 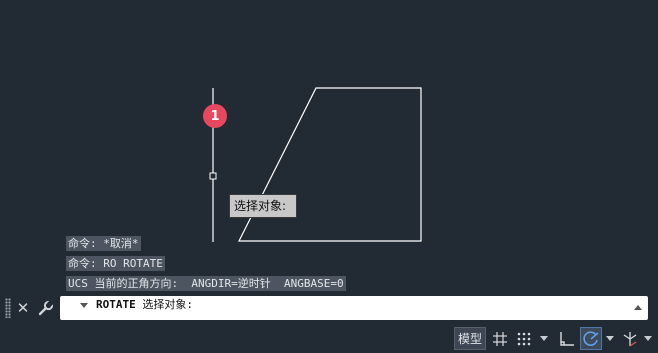 I want to click on wrench-icon, so click(x=46, y=308).